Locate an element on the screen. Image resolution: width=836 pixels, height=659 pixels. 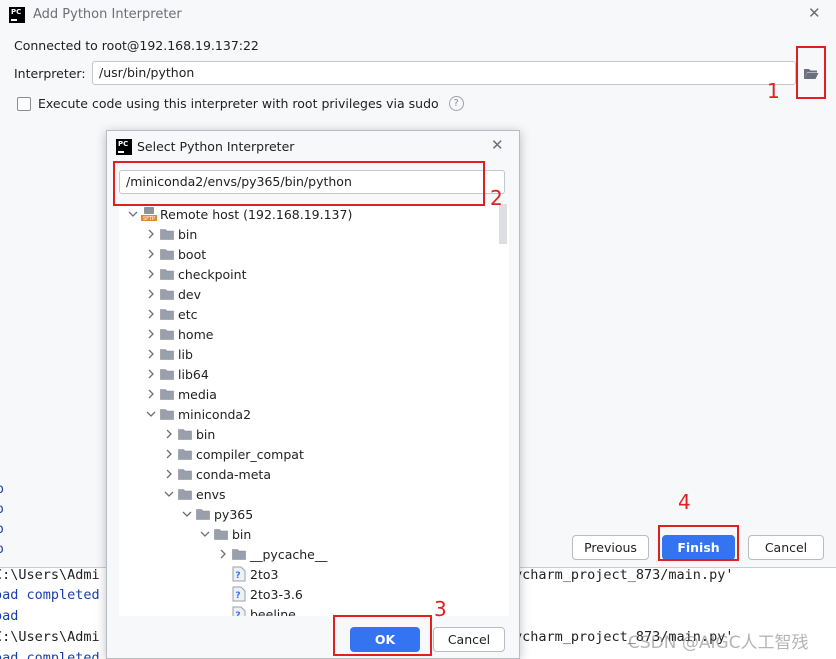
tree-row: media is located at coordinates (168, 394).